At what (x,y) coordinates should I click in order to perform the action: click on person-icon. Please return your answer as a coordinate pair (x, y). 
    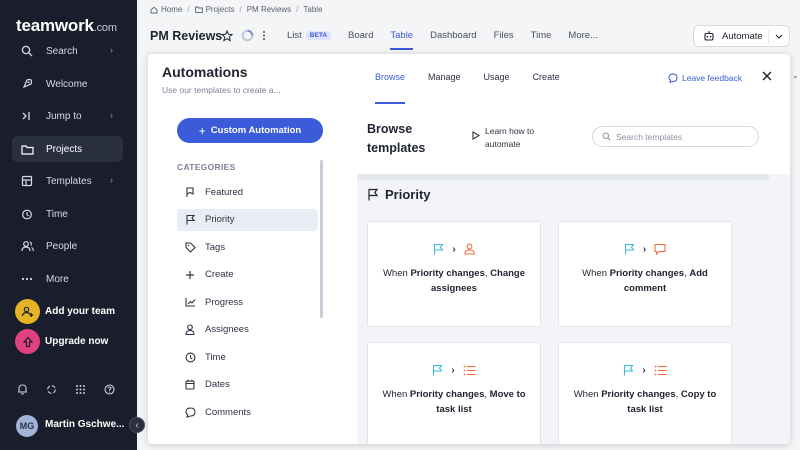
    Looking at the image, I should click on (190, 330).